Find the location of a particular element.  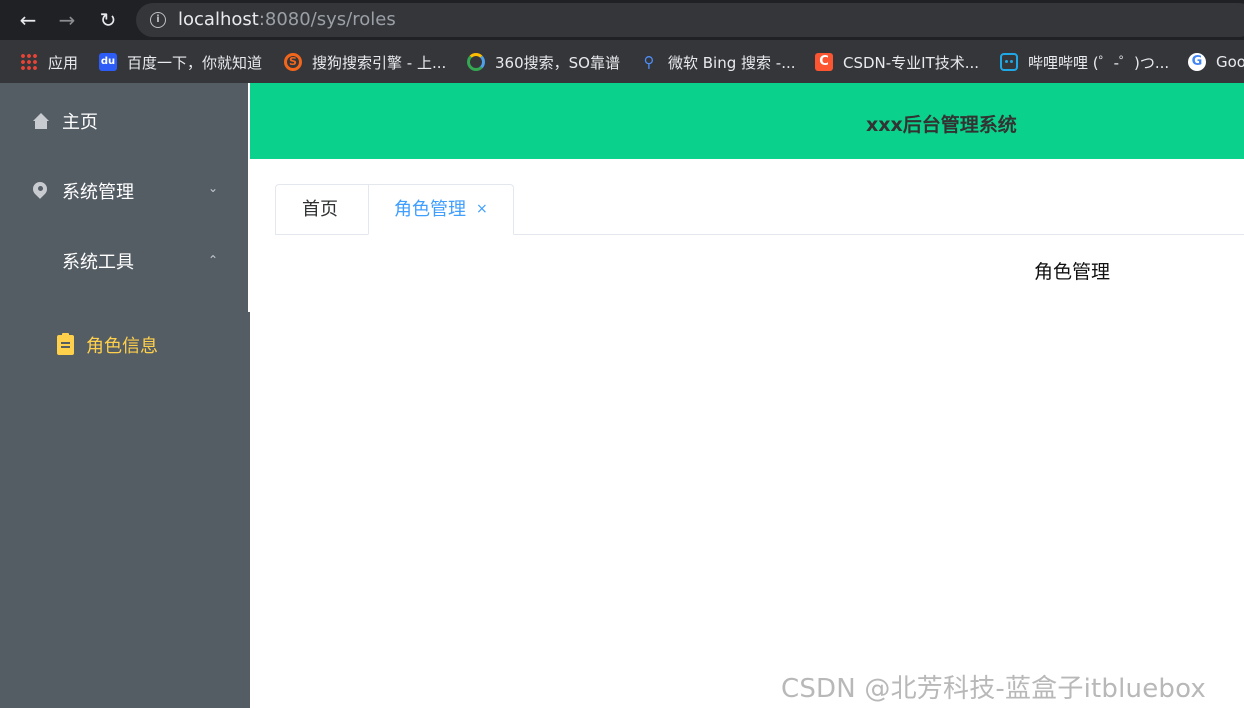

sogou-icon: S is located at coordinates (293, 62).